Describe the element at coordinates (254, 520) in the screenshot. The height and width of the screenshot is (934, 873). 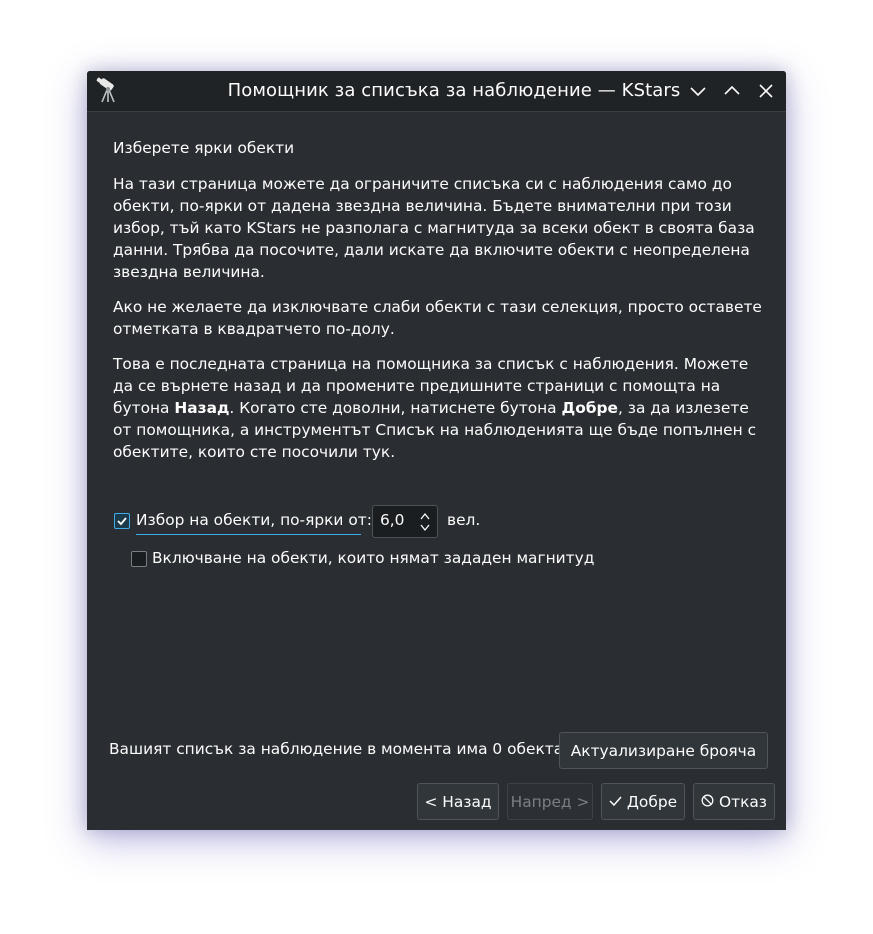
I see `brighter-objects-label: Избор на обекти, по-ярки от:` at that location.